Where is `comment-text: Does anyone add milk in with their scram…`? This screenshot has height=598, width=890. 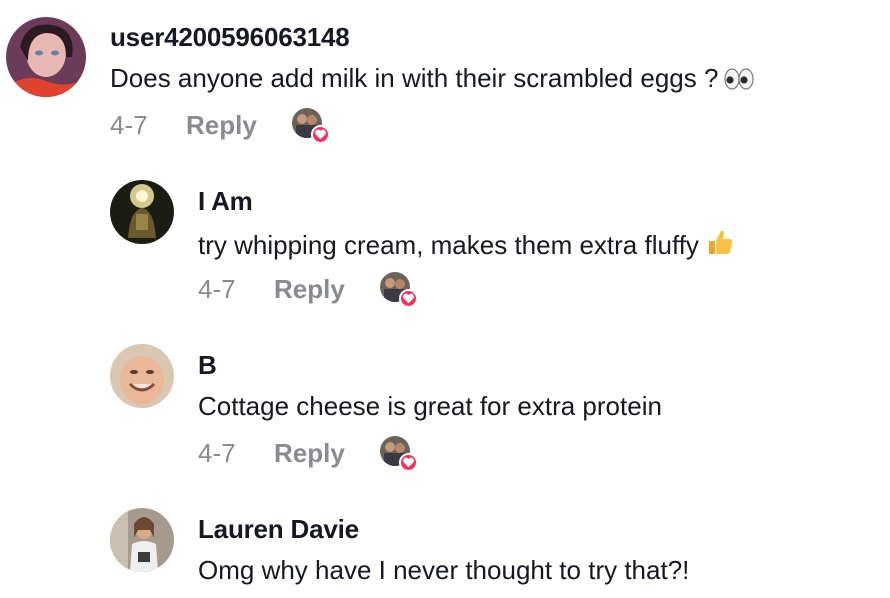 comment-text: Does anyone add milk in with their scram… is located at coordinates (432, 80).